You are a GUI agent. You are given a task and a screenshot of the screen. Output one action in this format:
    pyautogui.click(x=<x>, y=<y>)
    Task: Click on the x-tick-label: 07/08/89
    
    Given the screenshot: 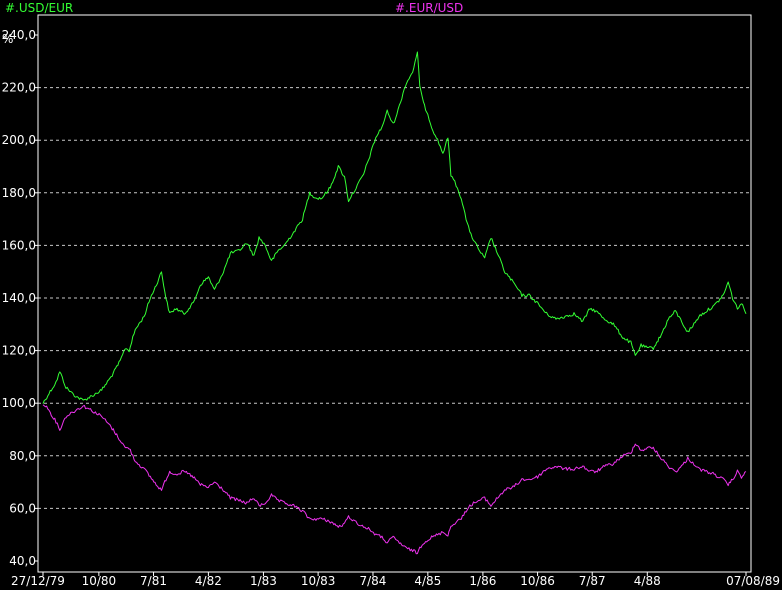 What is the action you would take?
    pyautogui.click(x=753, y=581)
    